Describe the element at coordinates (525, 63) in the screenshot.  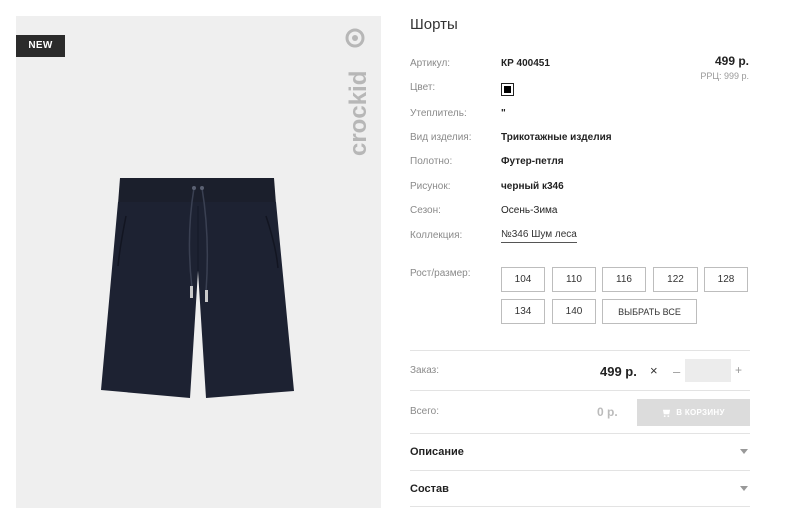
I see `attr-value-article: КР 400451` at that location.